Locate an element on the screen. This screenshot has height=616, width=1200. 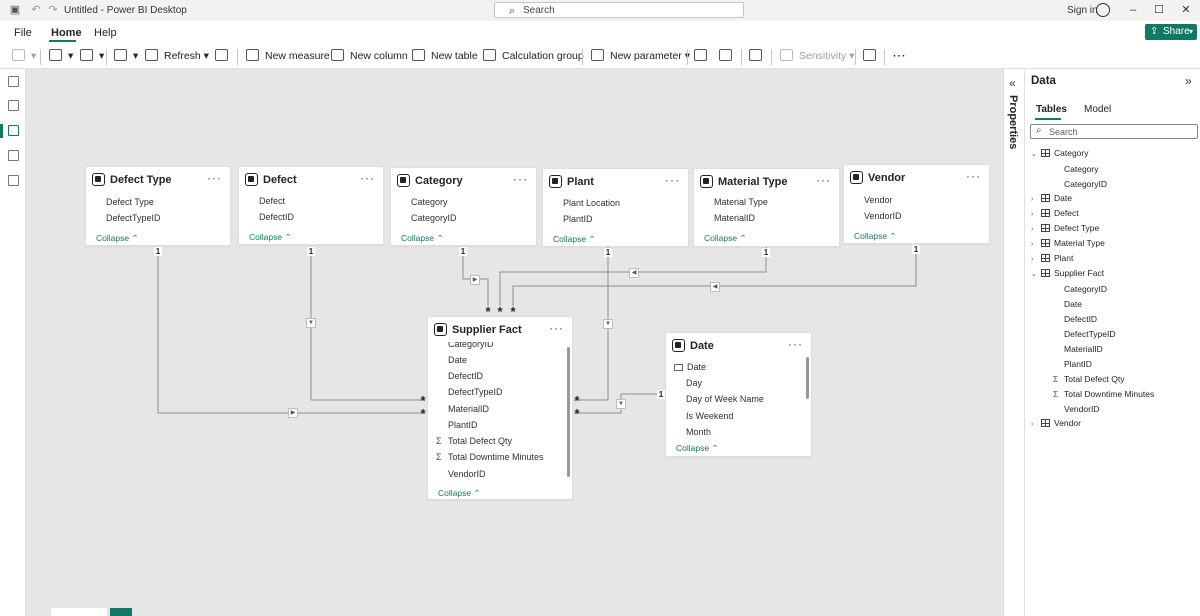
sensitivity-button: Sensitivity ▾ is located at coordinates (817, 56).